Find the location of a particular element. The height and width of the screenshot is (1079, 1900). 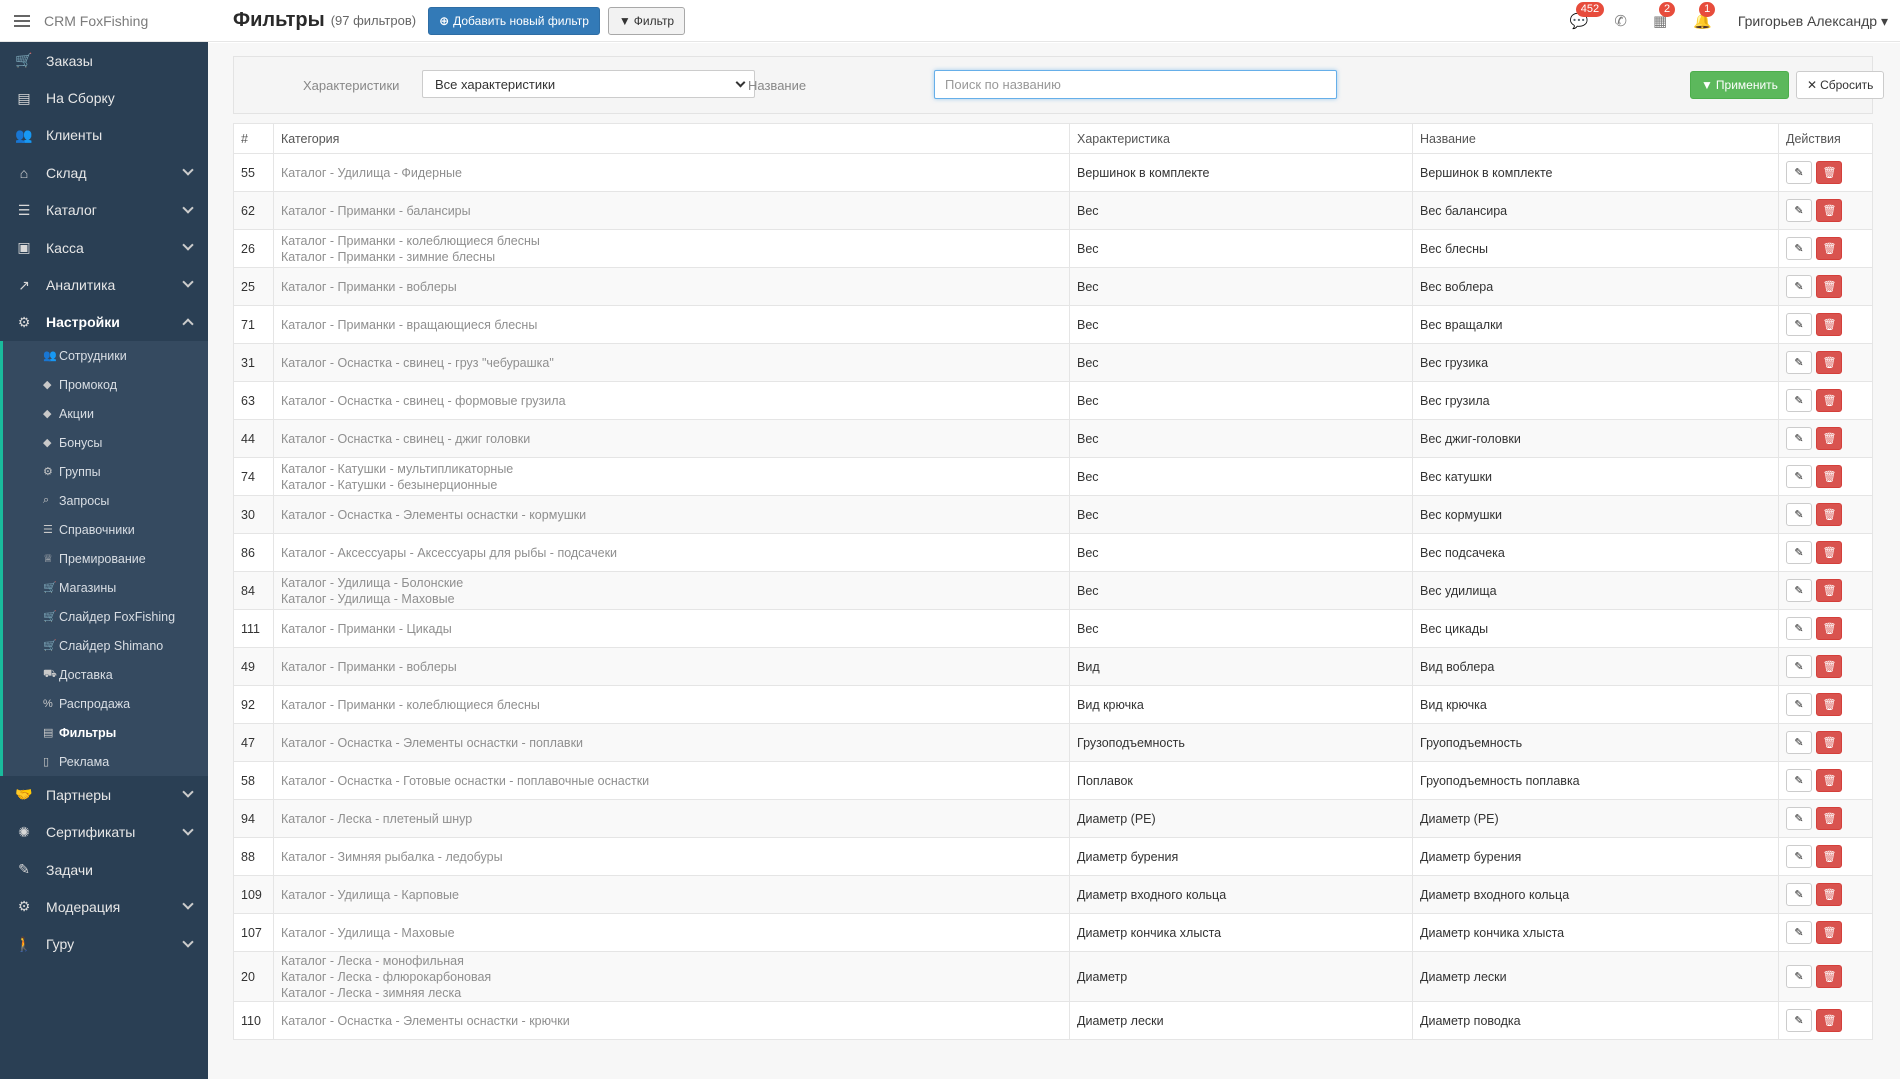

submenu-item-8: 🛒 Магазины is located at coordinates (105, 587).